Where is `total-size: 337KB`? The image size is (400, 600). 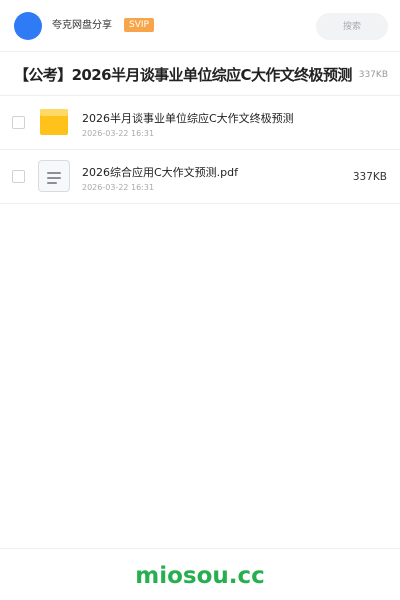
total-size: 337KB is located at coordinates (373, 75).